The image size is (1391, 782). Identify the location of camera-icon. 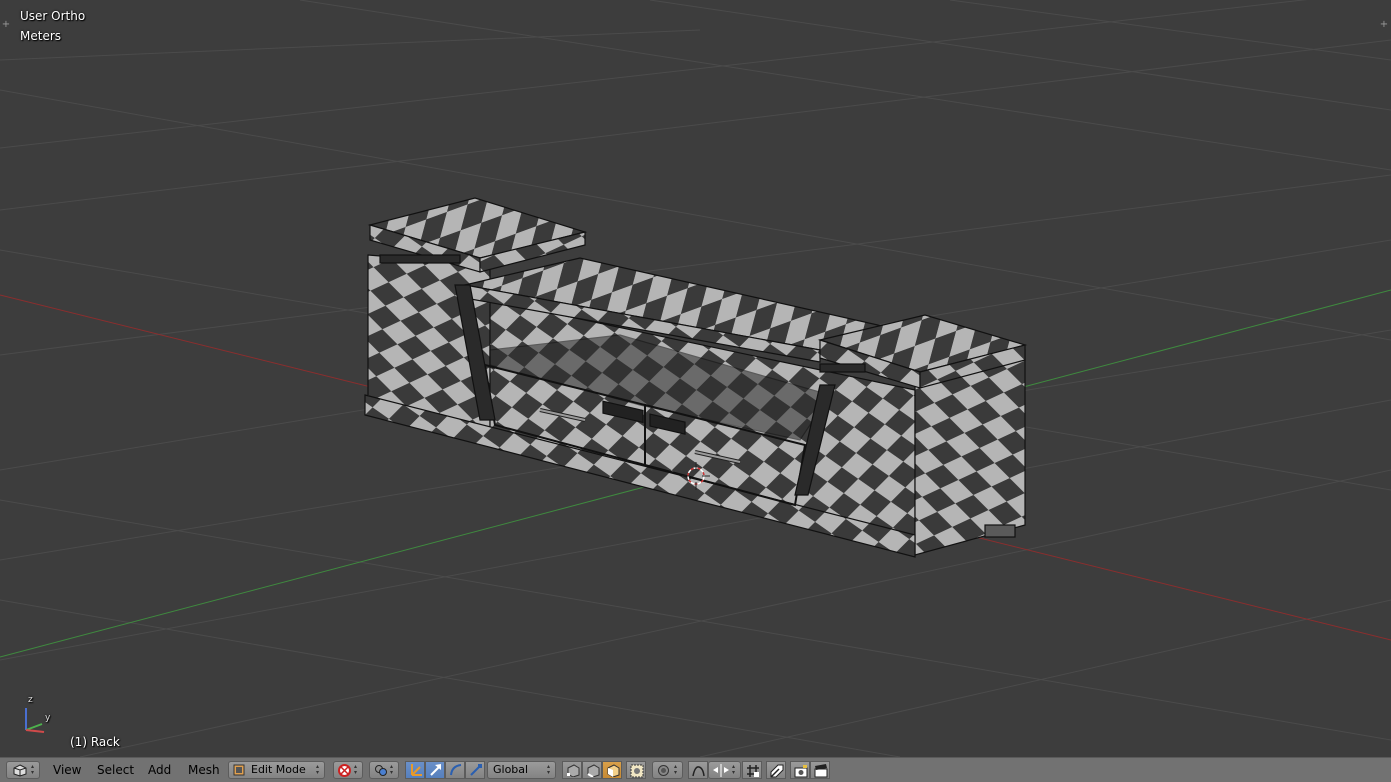
(801, 771).